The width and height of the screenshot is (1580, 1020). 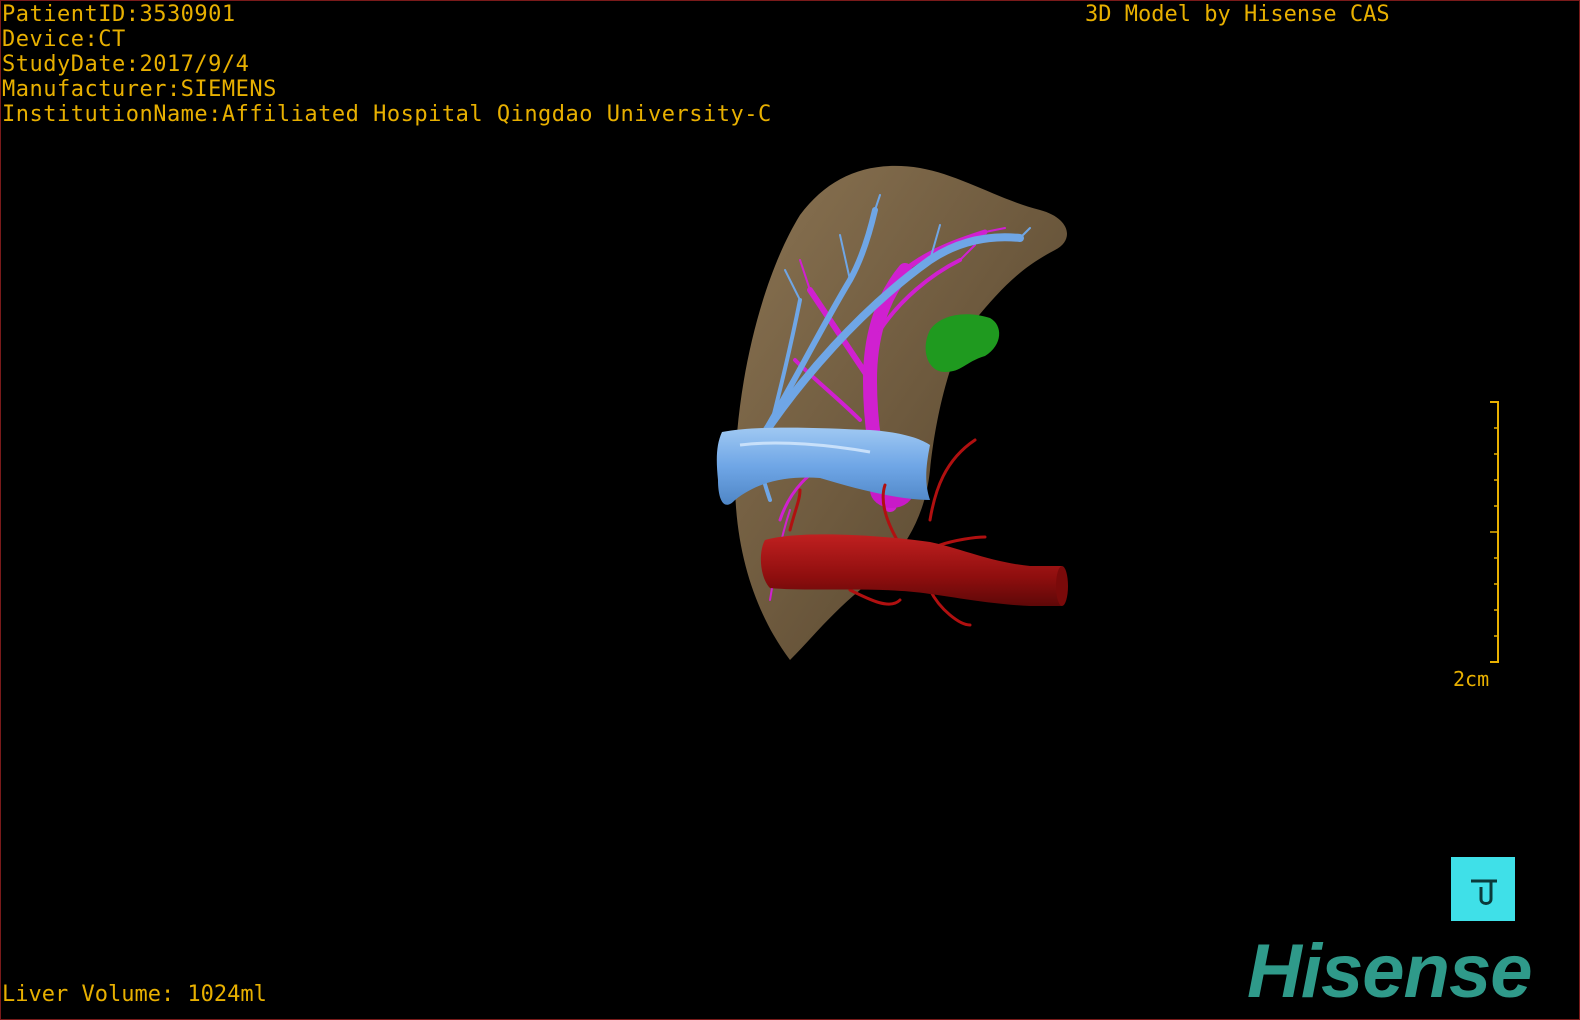 I want to click on hisense-logo: Hisense, so click(x=1389, y=971).